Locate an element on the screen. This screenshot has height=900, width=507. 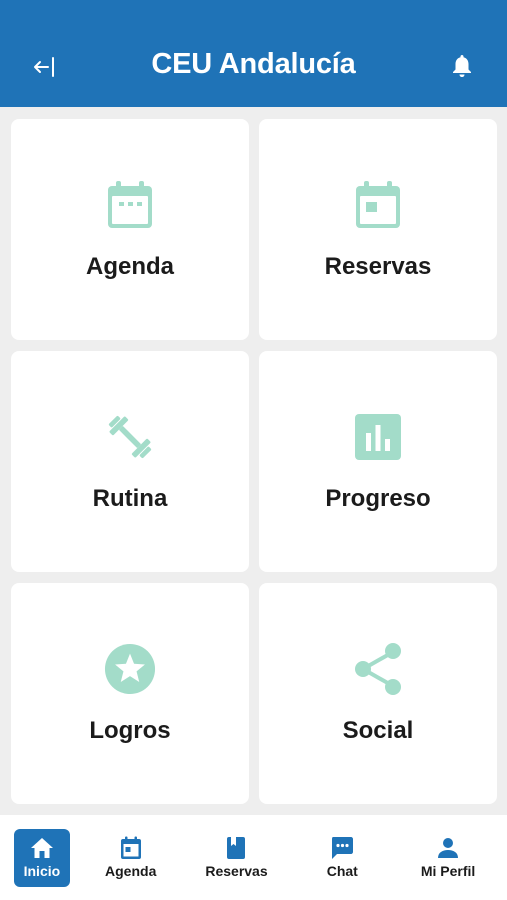
page-title: CEU Andalucía is located at coordinates (253, 64).